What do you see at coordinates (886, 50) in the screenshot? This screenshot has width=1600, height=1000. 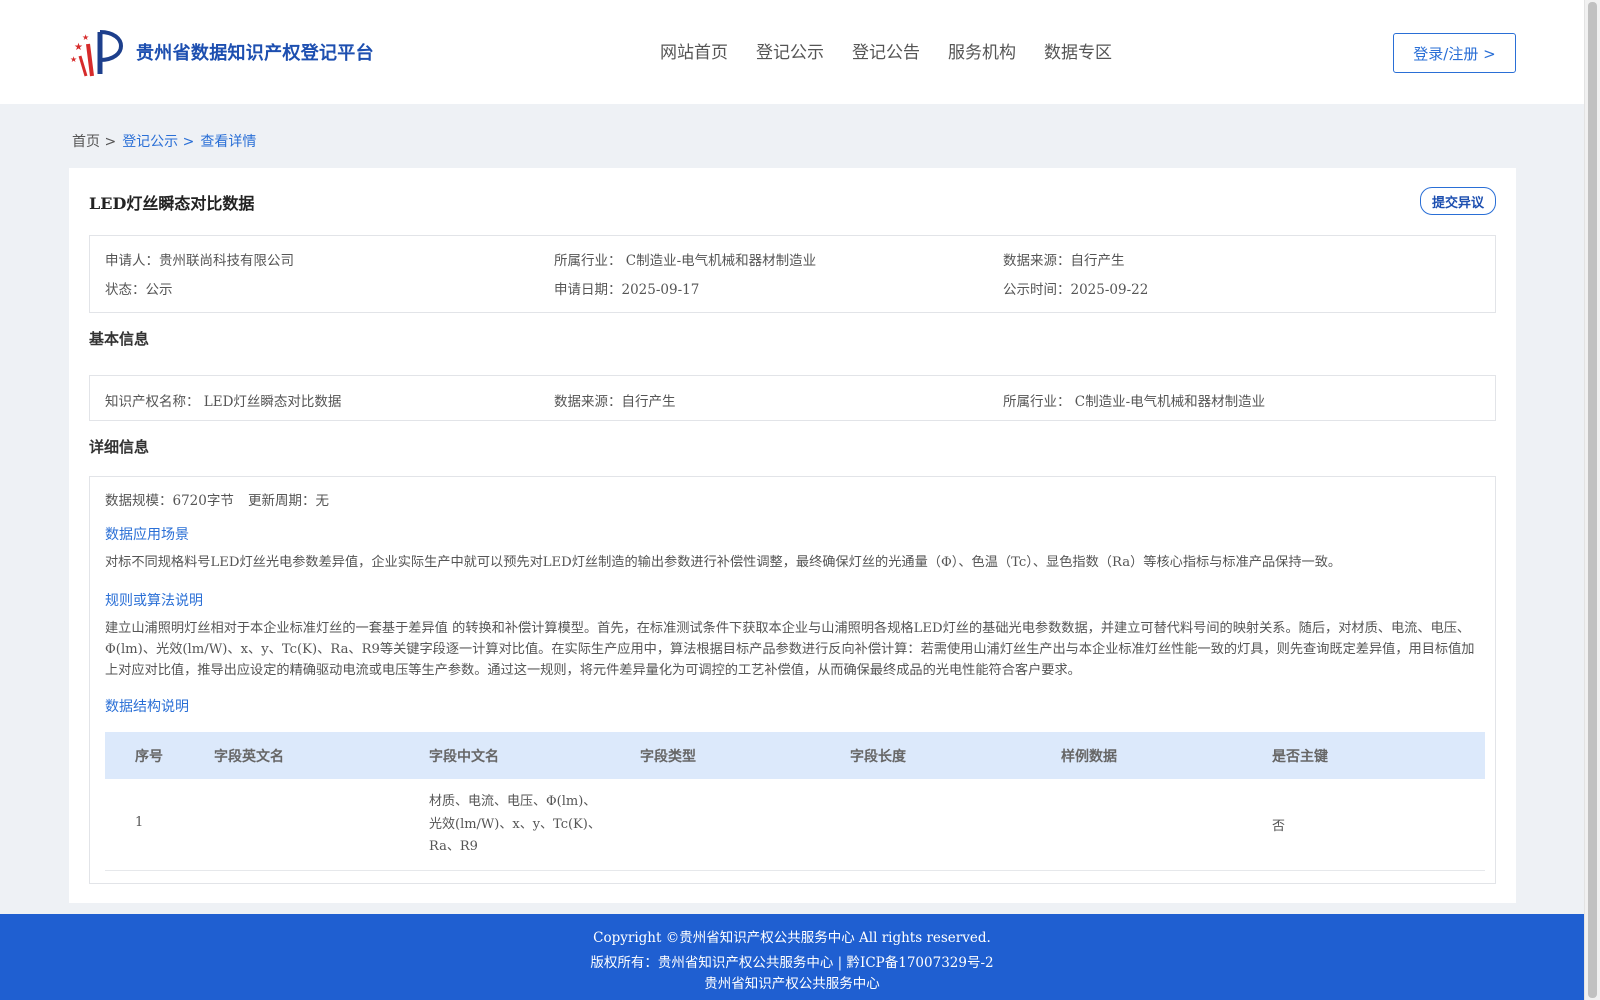 I see `nav-registration-announcement: 登记公告` at bounding box center [886, 50].